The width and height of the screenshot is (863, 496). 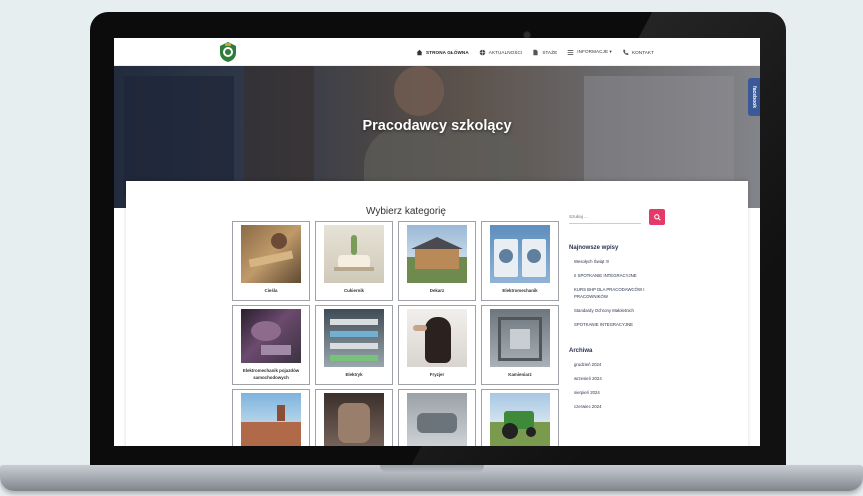 I want to click on facebook-tab: facebook, so click(x=754, y=97).